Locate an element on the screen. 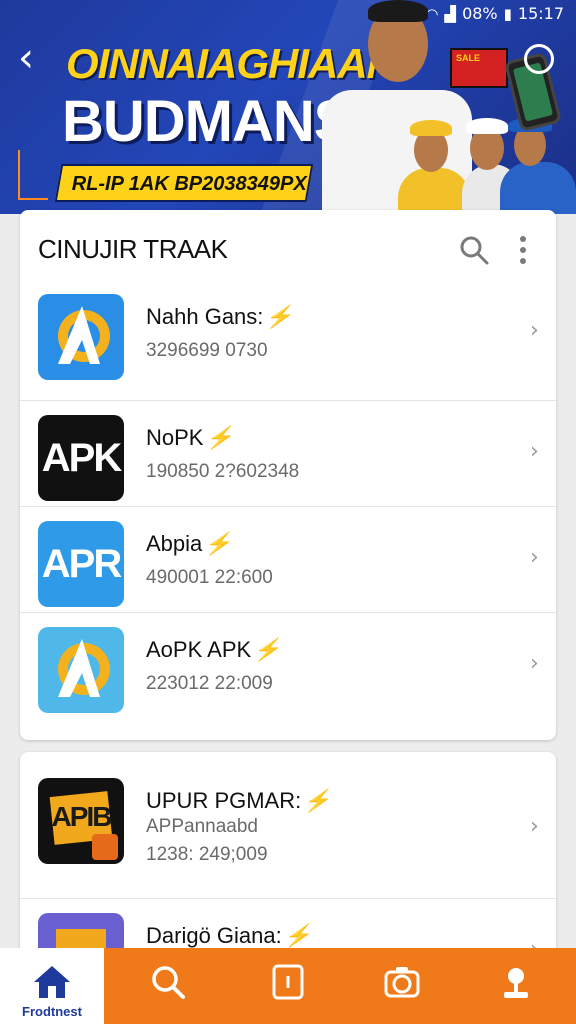 The width and height of the screenshot is (576, 1024). user-pin-icon is located at coordinates (516, 982).